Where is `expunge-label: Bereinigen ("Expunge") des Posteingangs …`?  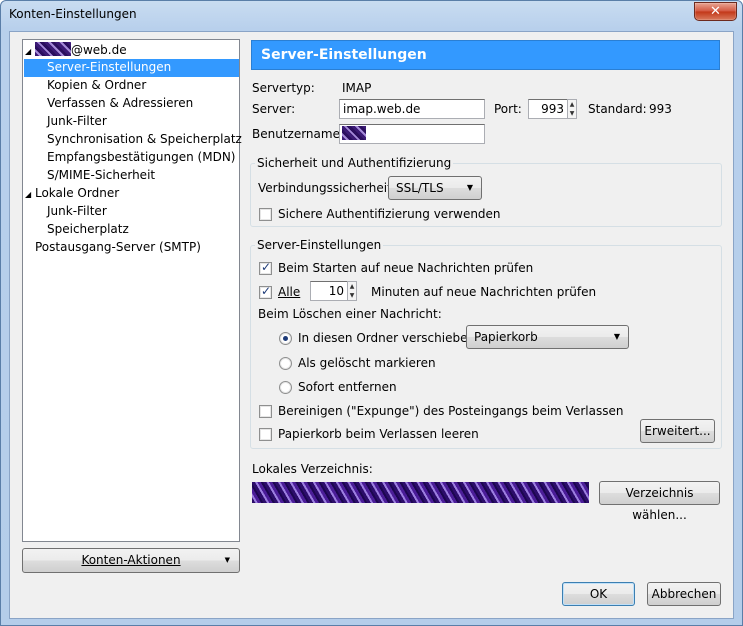 expunge-label: Bereinigen ("Expunge") des Posteingangs … is located at coordinates (451, 411).